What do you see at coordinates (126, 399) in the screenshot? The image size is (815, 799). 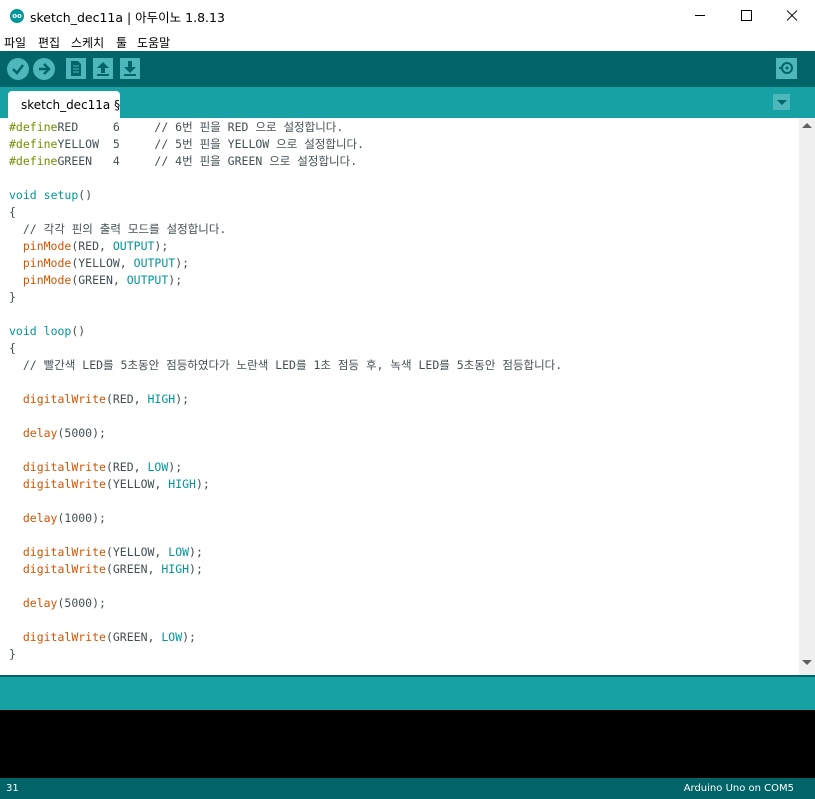 I see `code-token: (RED,` at bounding box center [126, 399].